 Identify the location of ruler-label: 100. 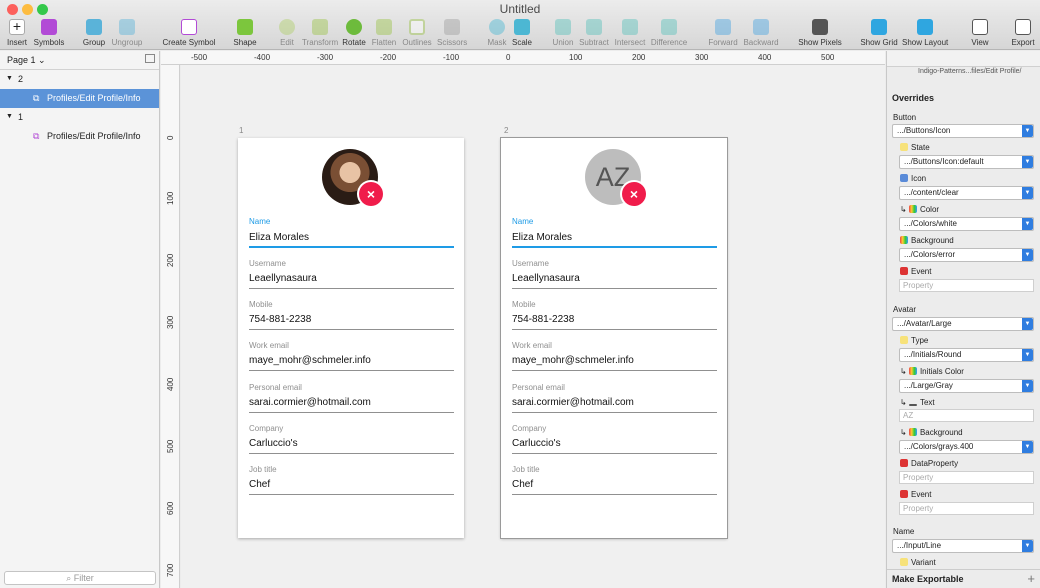
(576, 57).